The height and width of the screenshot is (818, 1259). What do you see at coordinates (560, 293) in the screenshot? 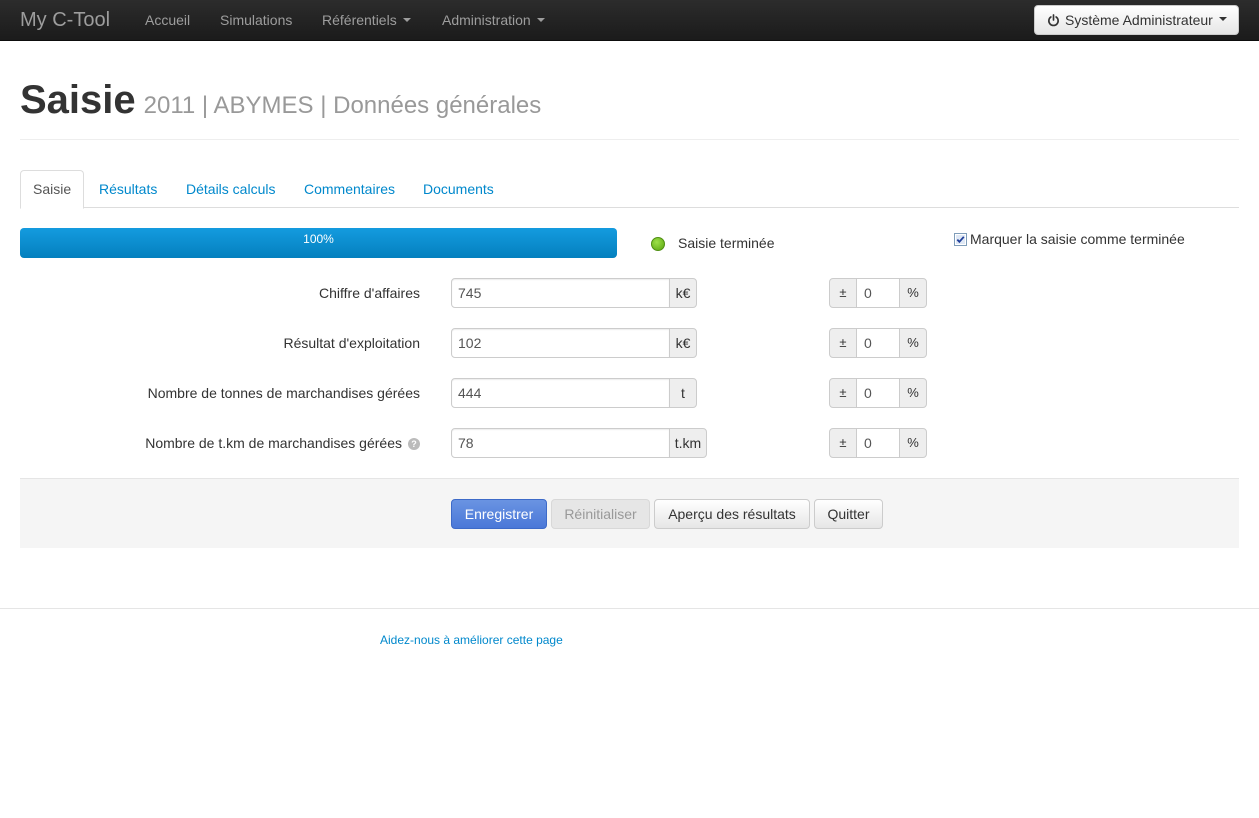
I see `chiffre-affaires-input: 745` at bounding box center [560, 293].